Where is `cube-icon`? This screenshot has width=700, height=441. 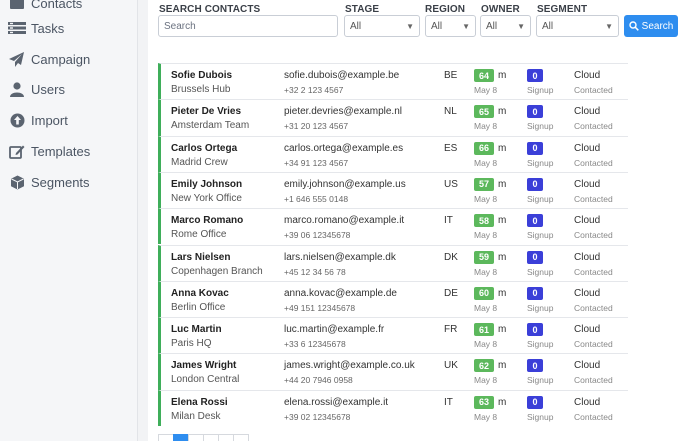
cube-icon is located at coordinates (17, 182).